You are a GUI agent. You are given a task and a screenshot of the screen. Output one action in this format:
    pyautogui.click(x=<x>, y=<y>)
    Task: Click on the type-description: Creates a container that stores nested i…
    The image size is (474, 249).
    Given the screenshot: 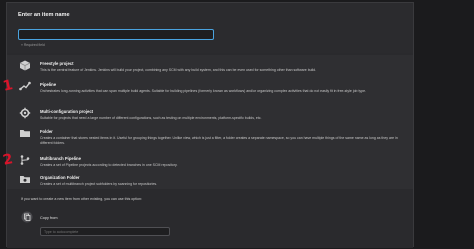 What is the action you would take?
    pyautogui.click(x=219, y=140)
    